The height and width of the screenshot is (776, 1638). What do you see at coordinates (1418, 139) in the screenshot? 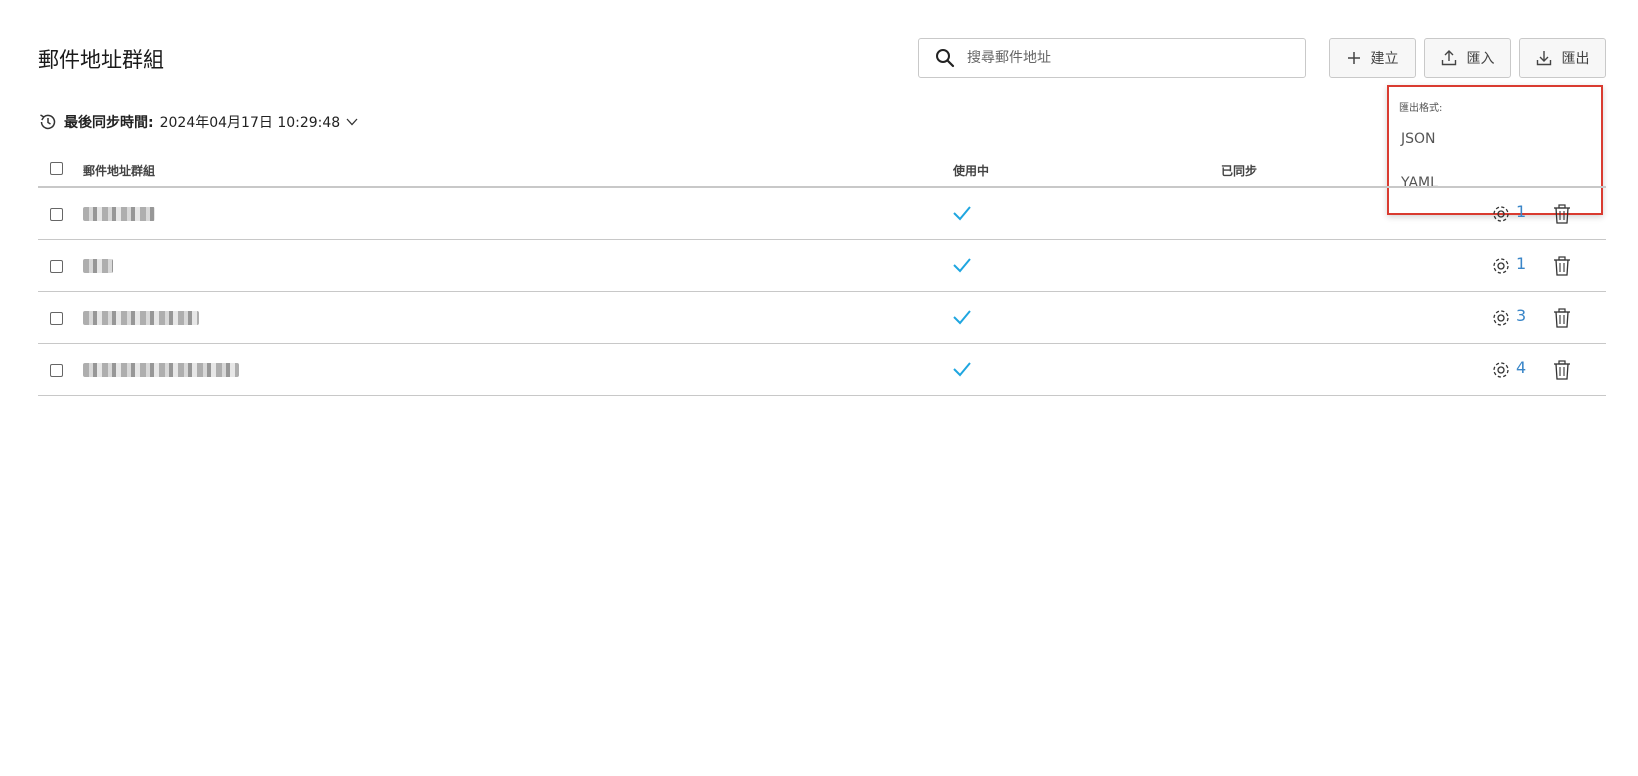
I see `export-option-json: JSON` at bounding box center [1418, 139].